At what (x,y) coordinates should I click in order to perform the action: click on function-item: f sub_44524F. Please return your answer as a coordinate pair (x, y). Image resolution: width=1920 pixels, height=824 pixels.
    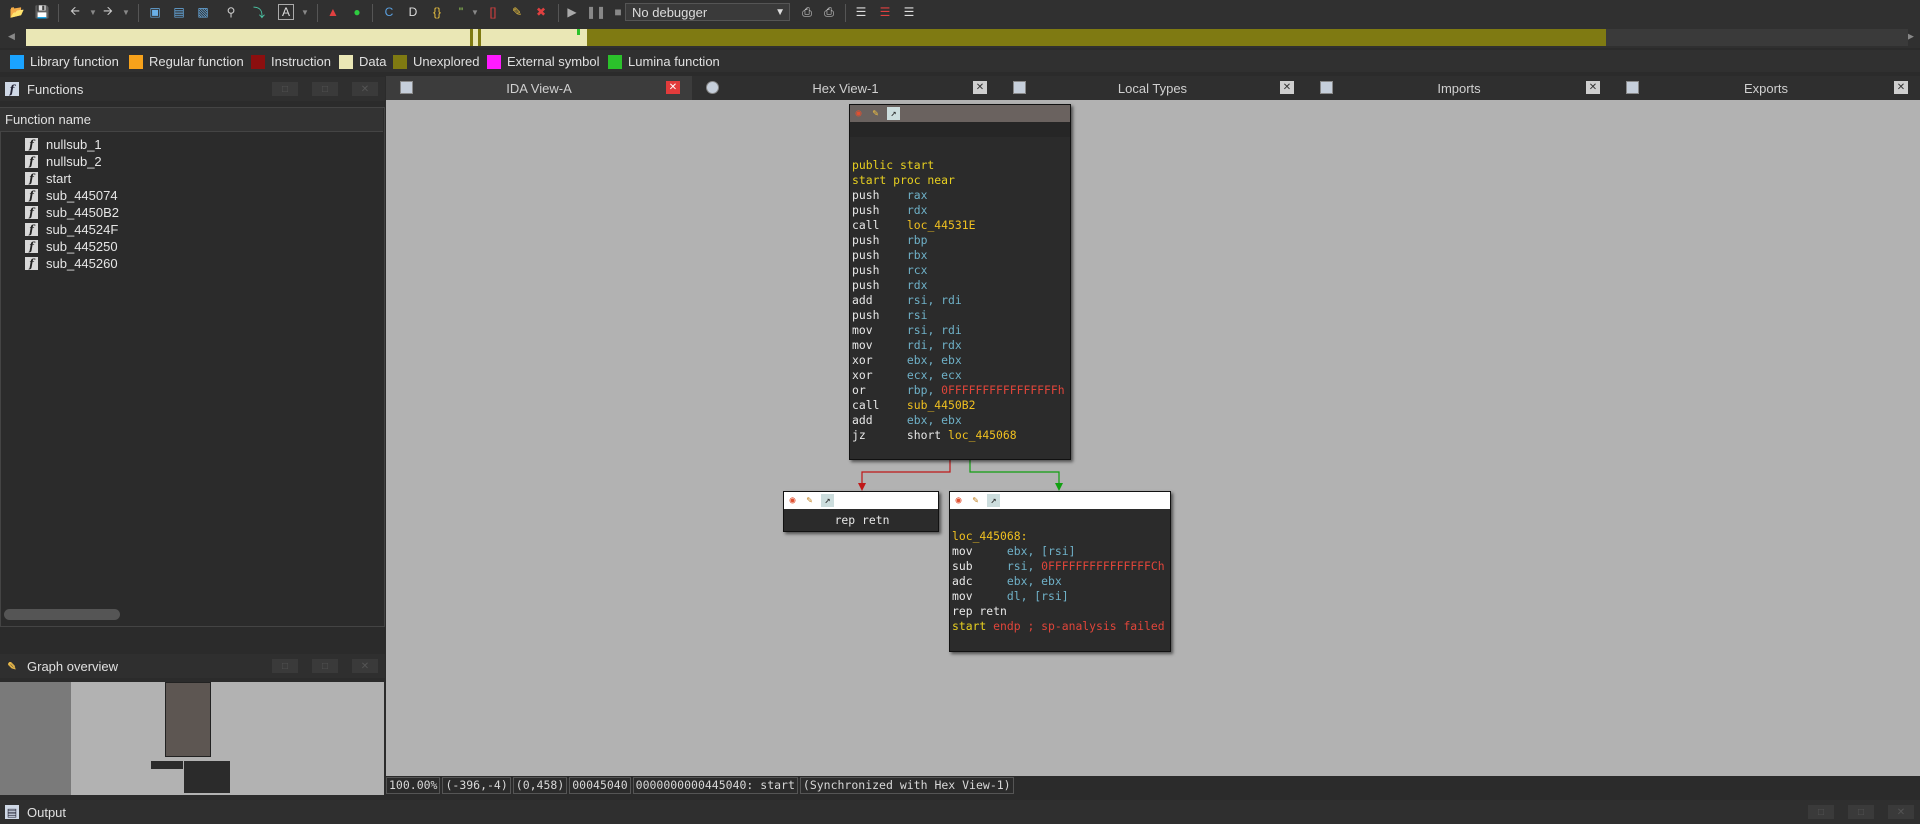
    Looking at the image, I should click on (71, 229).